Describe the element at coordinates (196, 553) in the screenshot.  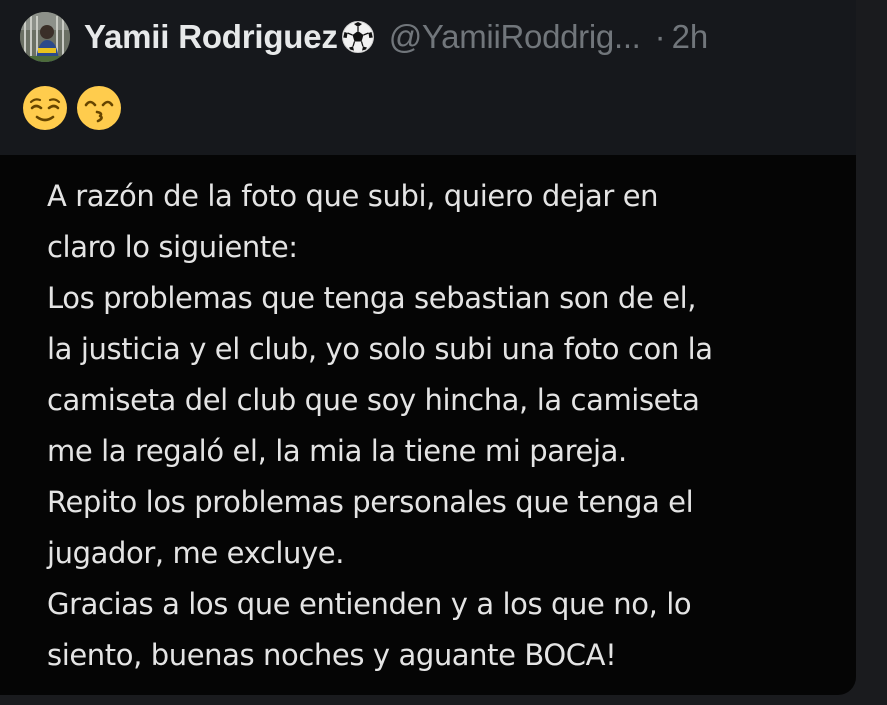
I see `tweet-text-line: jugador, me excluye.` at that location.